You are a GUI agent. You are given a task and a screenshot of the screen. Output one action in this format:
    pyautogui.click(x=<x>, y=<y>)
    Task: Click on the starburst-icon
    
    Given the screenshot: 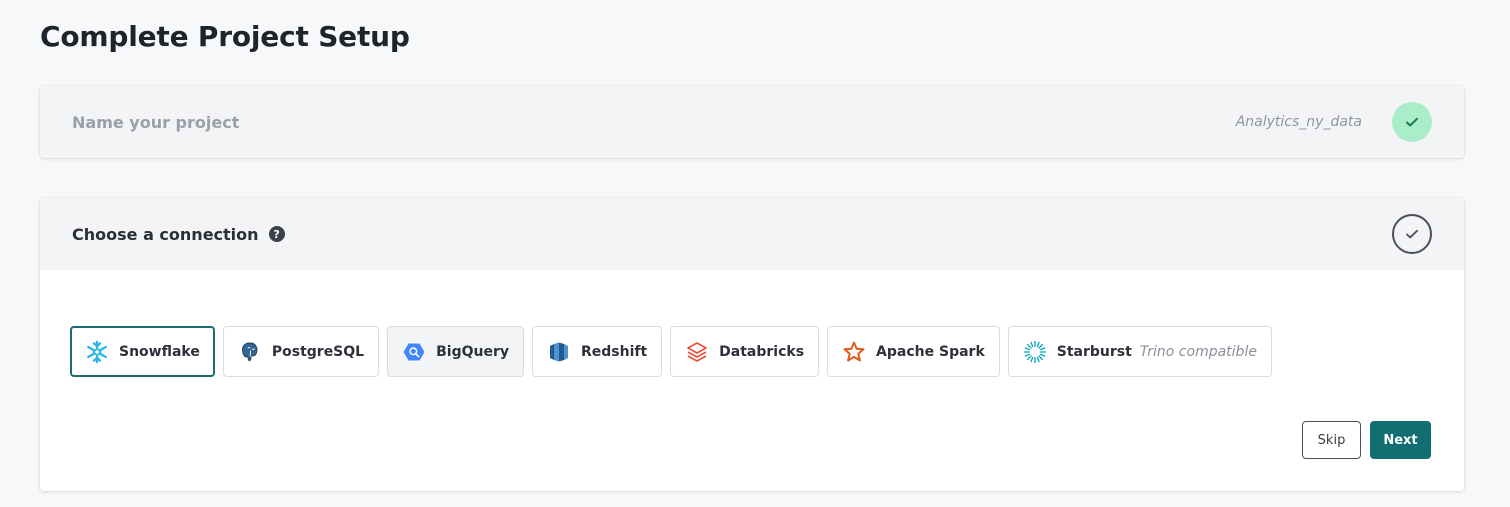 What is the action you would take?
    pyautogui.click(x=1035, y=352)
    